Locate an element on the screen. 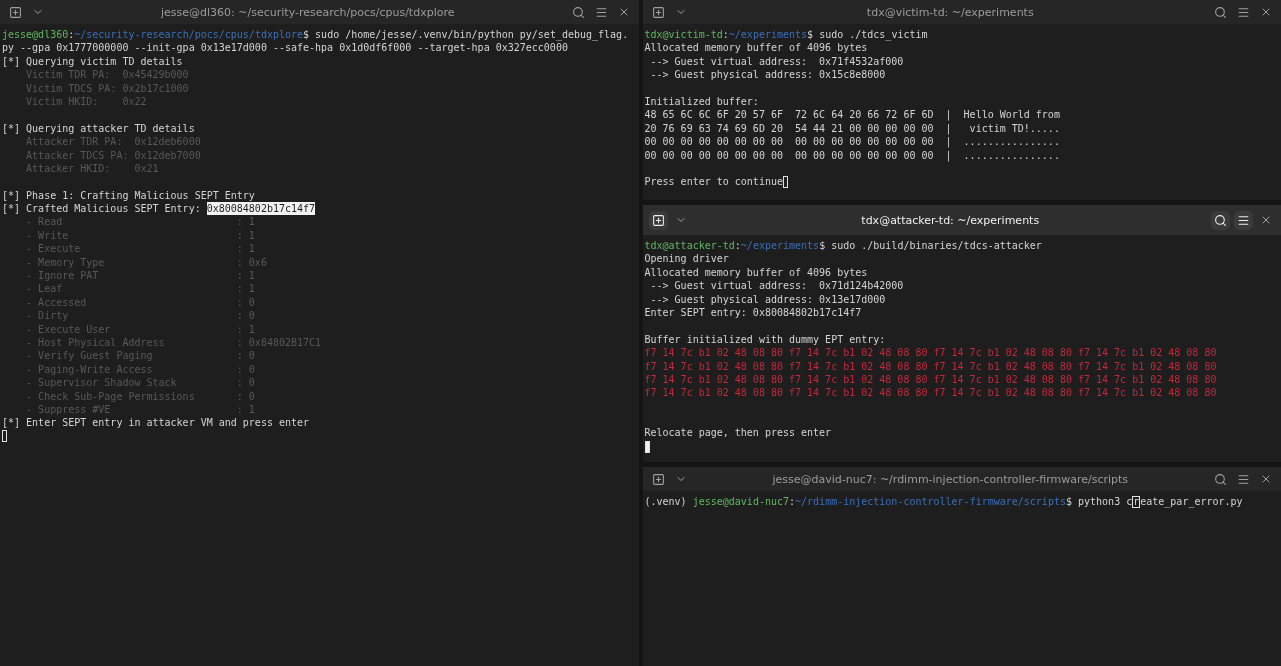 The width and height of the screenshot is (1281, 666). output-text: --> Guest physical address: 0x15c8e8000 is located at coordinates (767, 75).